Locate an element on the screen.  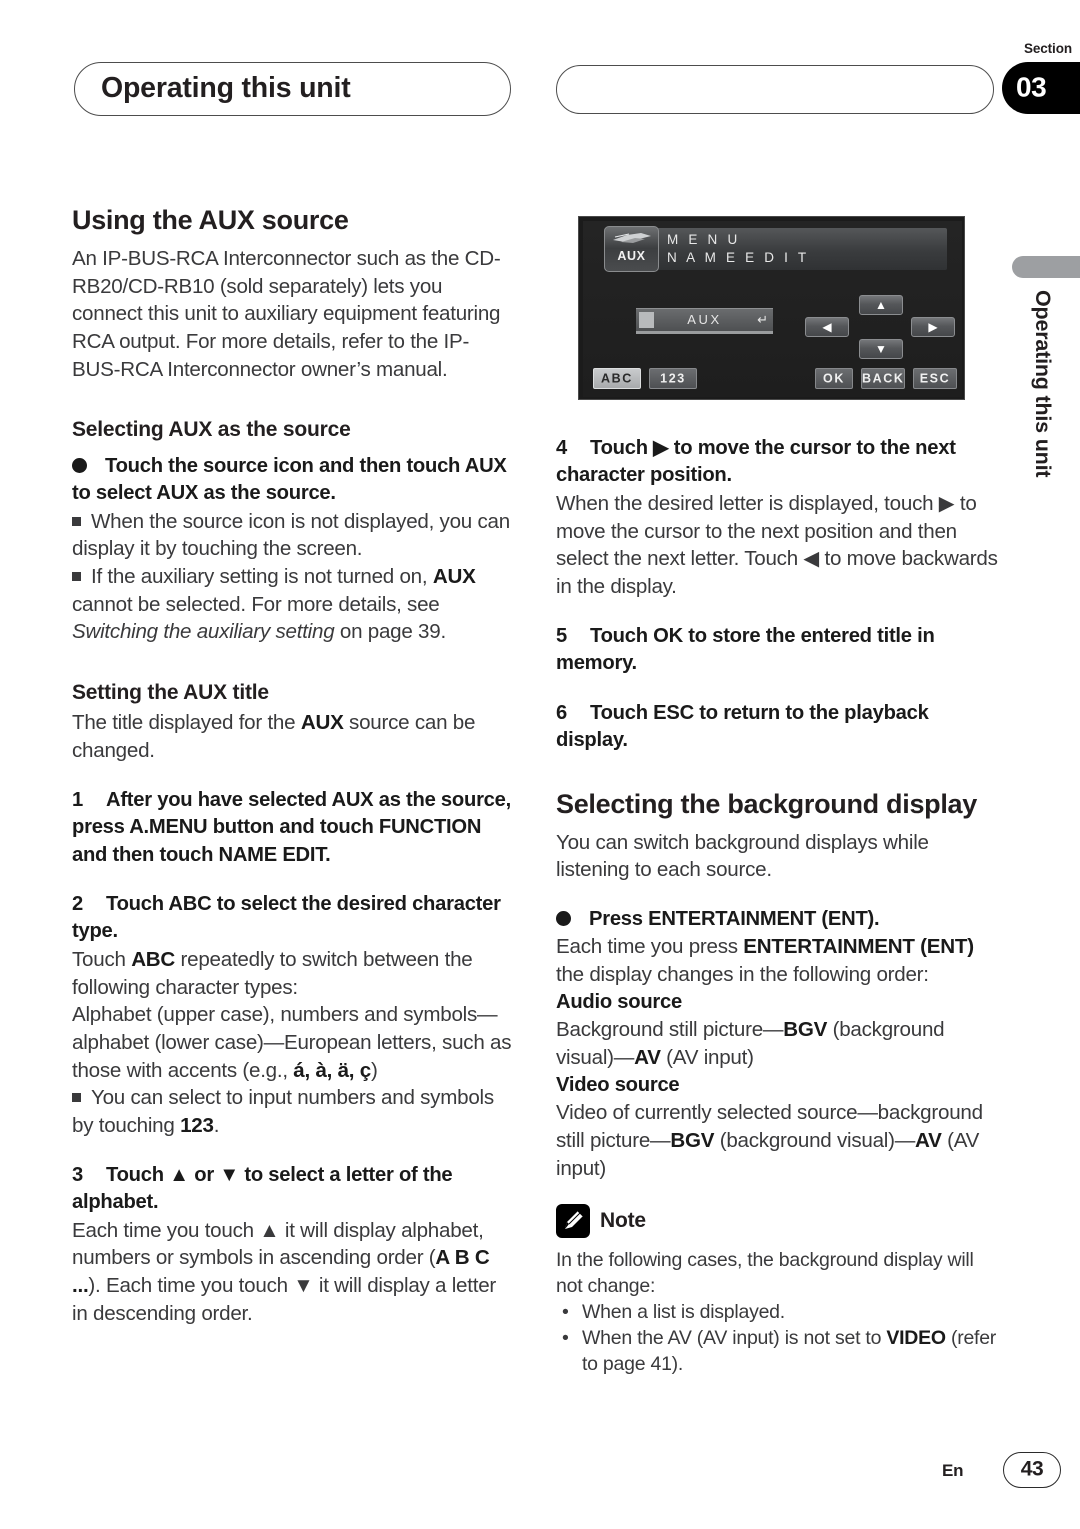
heading-setting-aux-title: Setting the AUX title is located at coordinates (170, 693).